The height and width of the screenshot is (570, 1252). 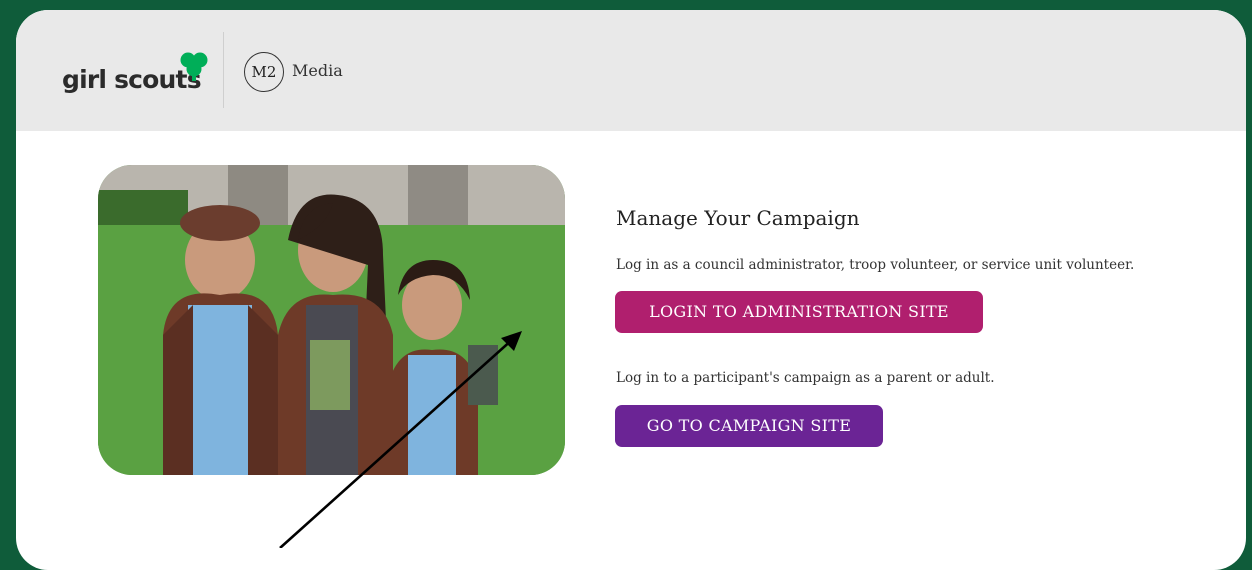 What do you see at coordinates (194, 66) in the screenshot?
I see `trefoil-icon` at bounding box center [194, 66].